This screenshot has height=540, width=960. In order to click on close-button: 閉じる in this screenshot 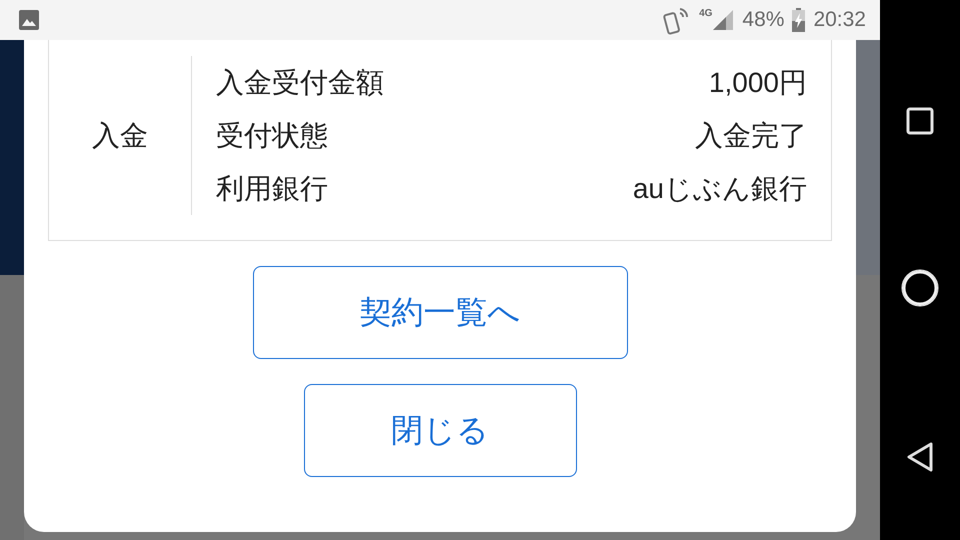, I will do `click(440, 430)`.